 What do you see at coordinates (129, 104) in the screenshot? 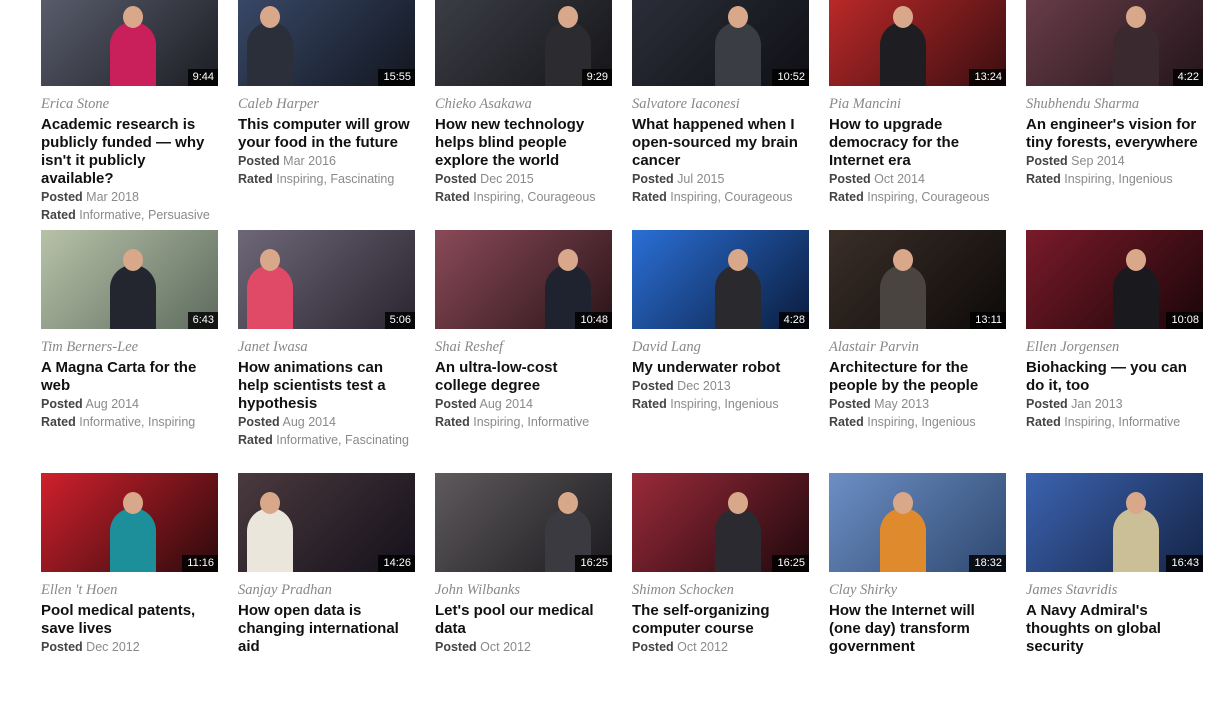
I see `speaker-name: Erica Stone` at bounding box center [129, 104].